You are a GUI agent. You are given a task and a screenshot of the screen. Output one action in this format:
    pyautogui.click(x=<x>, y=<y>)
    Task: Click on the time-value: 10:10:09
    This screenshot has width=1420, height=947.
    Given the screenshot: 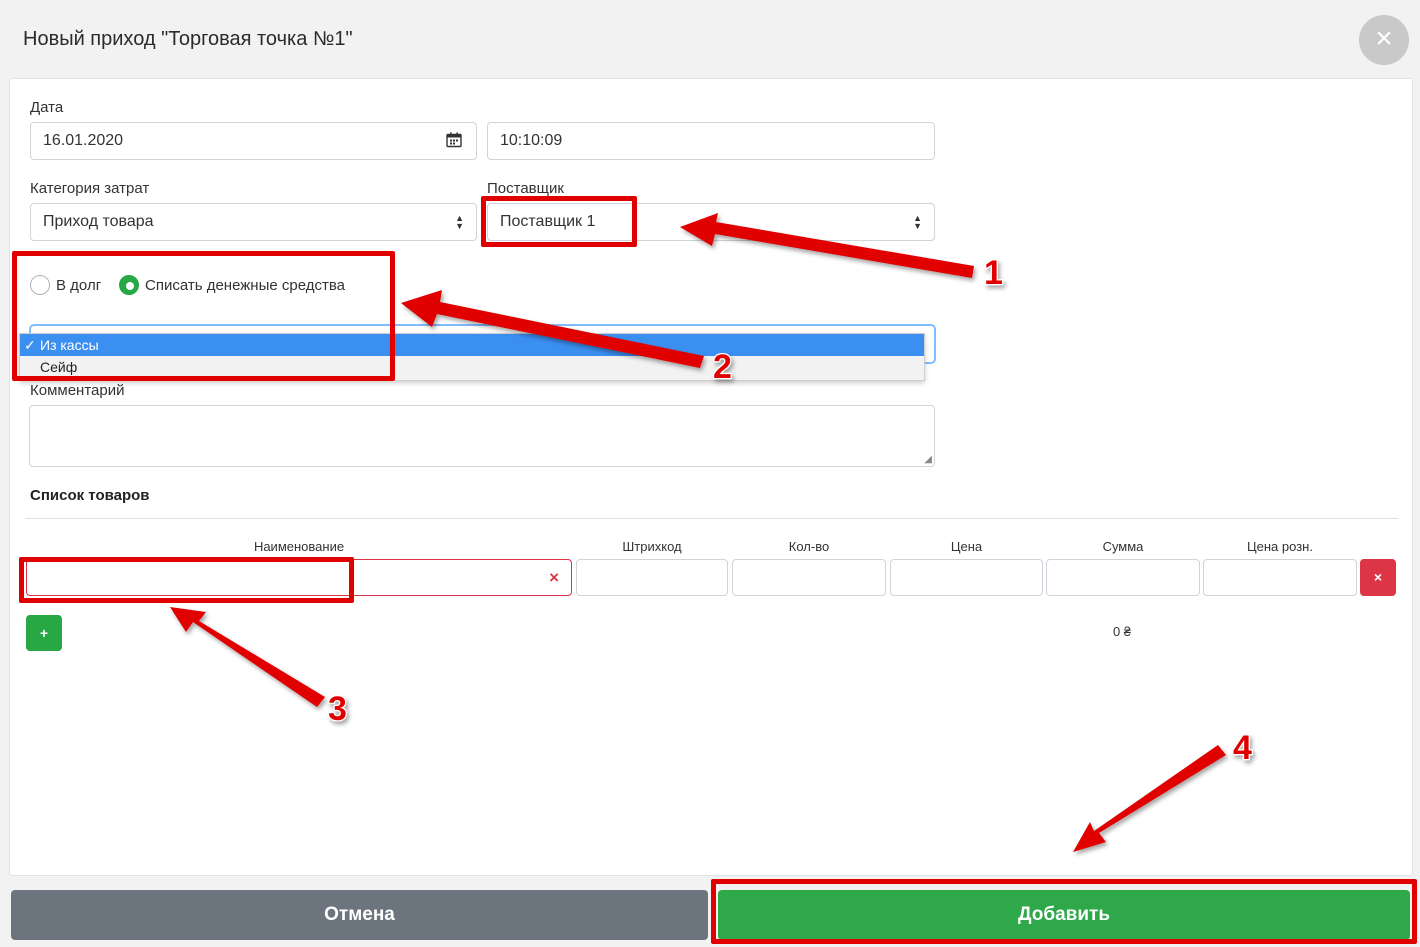 What is the action you would take?
    pyautogui.click(x=531, y=140)
    